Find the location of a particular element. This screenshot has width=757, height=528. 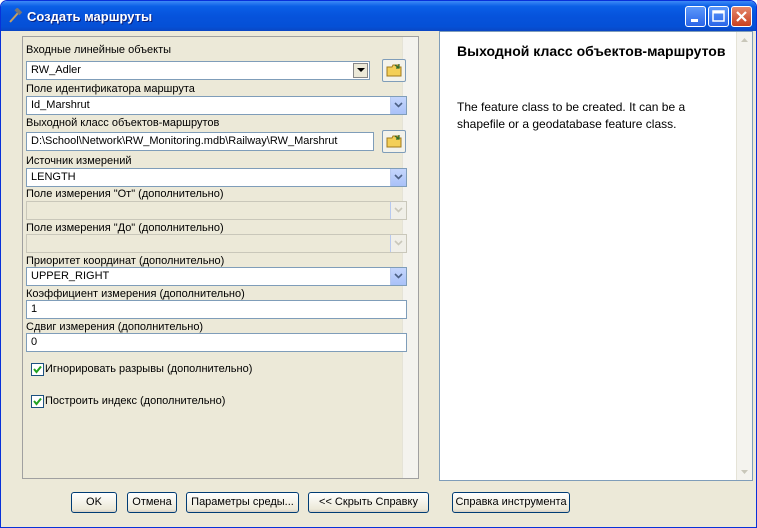

measure-source-dropdown-button is located at coordinates (398, 177).